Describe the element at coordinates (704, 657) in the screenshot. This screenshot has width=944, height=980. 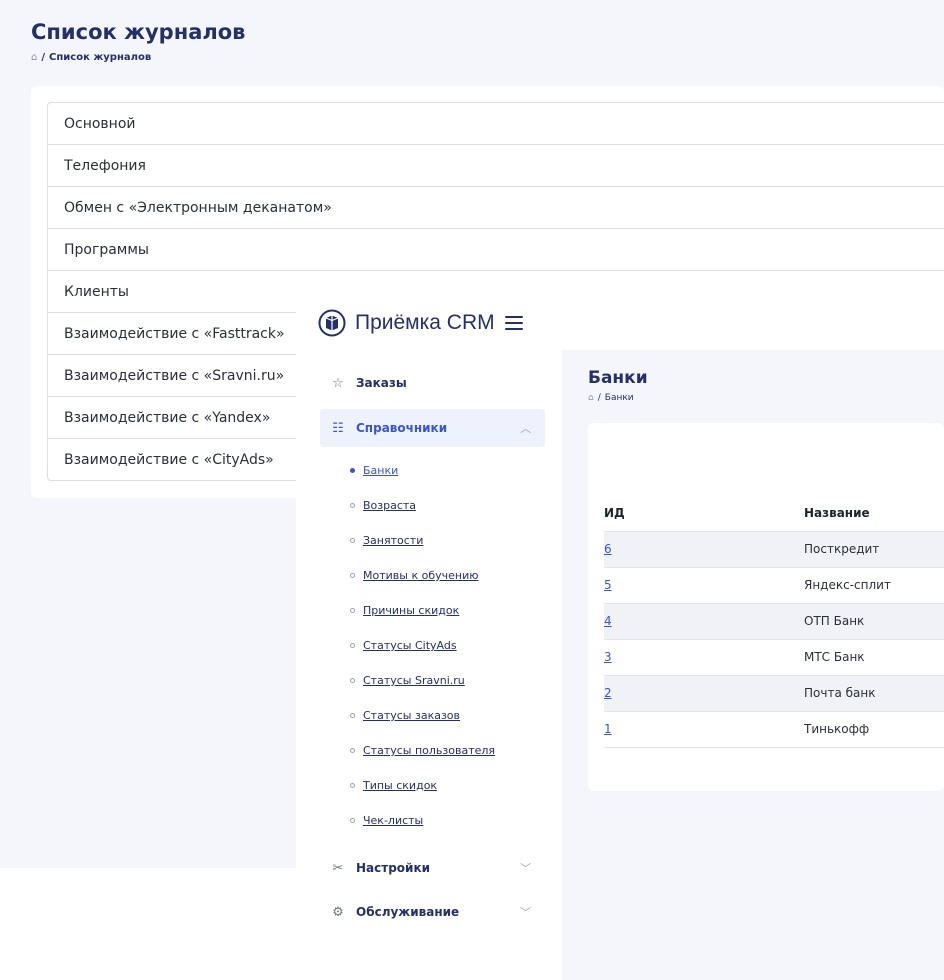
I see `cell-id: 3` at that location.